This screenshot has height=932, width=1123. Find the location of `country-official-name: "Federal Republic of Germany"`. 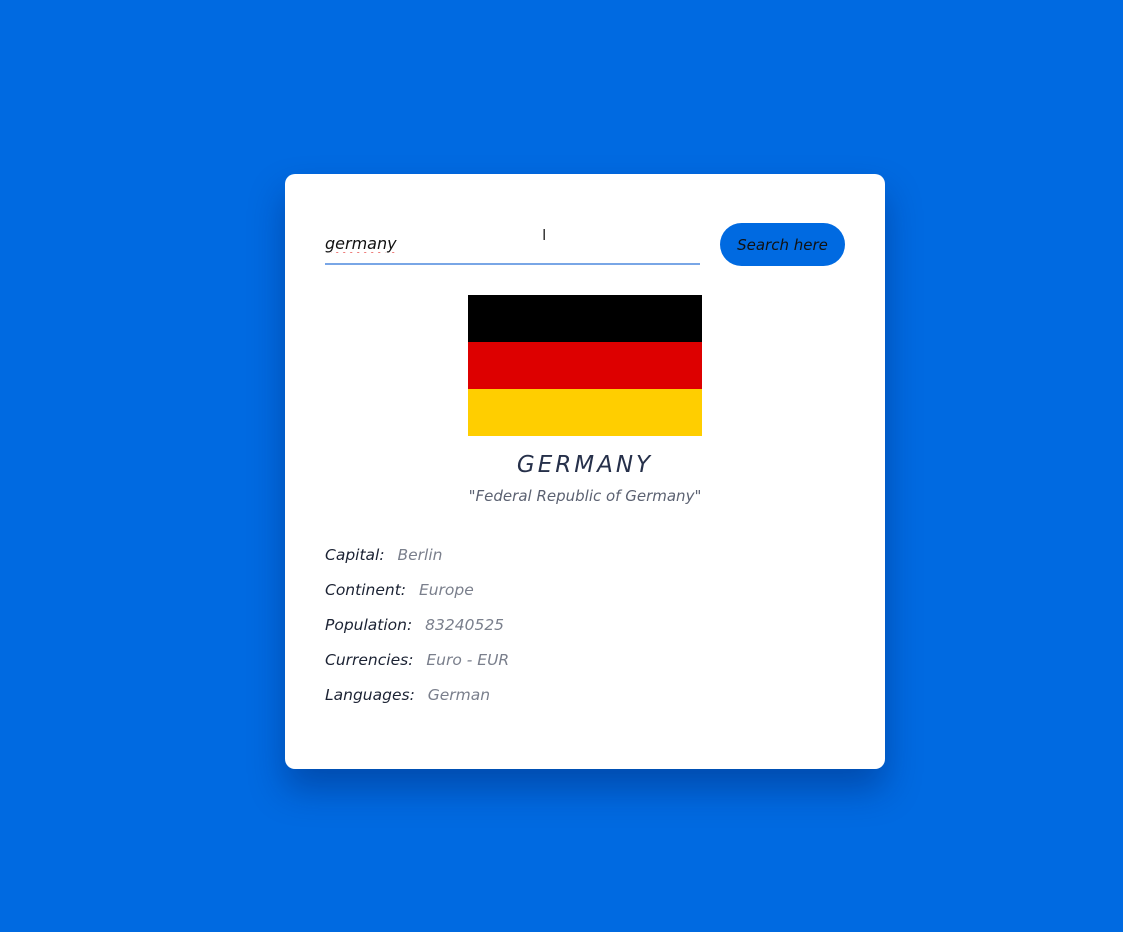

country-official-name: "Federal Republic of Germany" is located at coordinates (585, 496).